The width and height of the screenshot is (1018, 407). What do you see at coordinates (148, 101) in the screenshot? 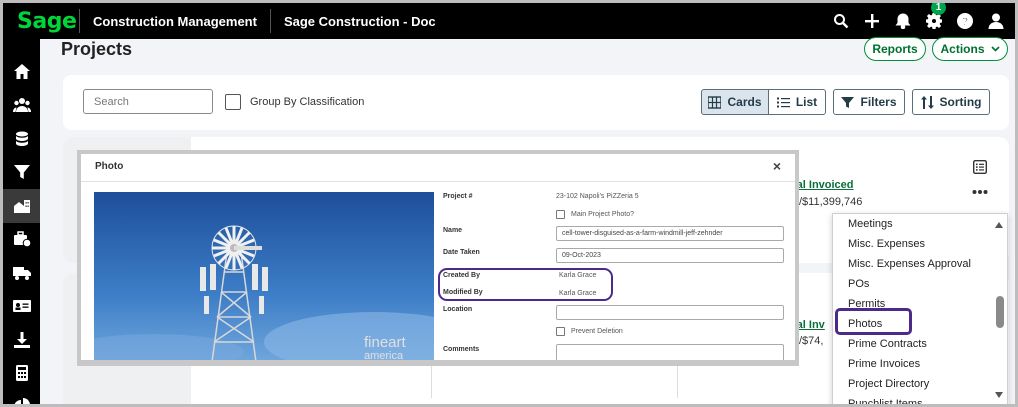
I see `search-input: Search` at bounding box center [148, 101].